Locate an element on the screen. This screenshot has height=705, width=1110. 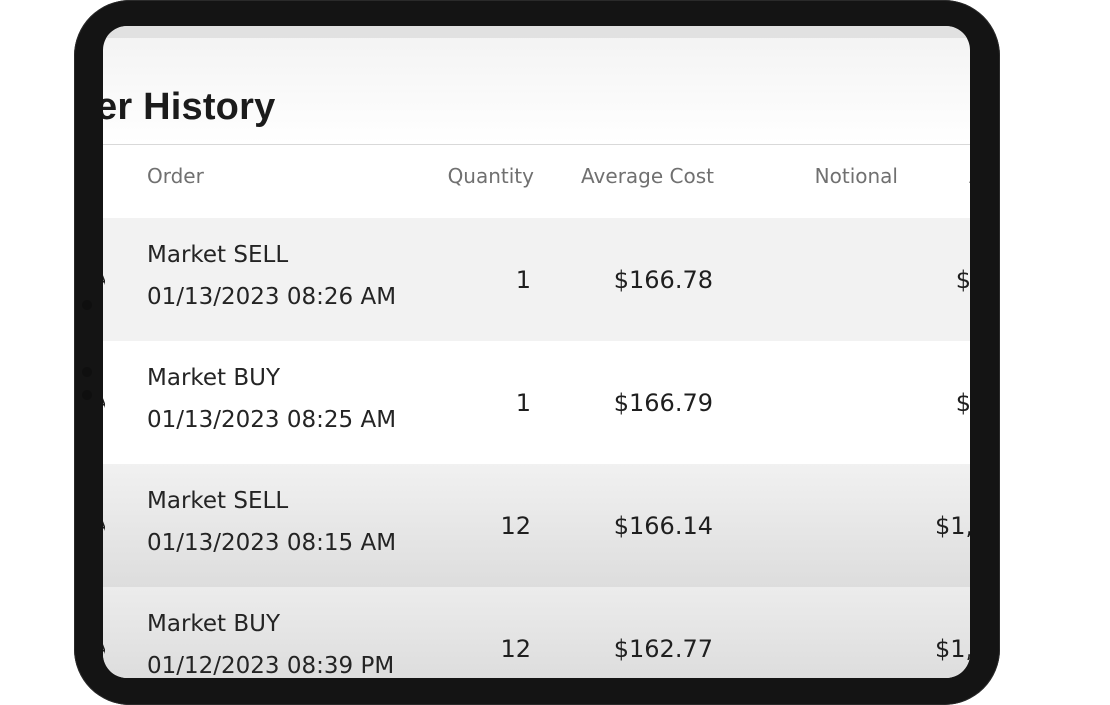
average-cost-value: $162.77 is located at coordinates (663, 649).